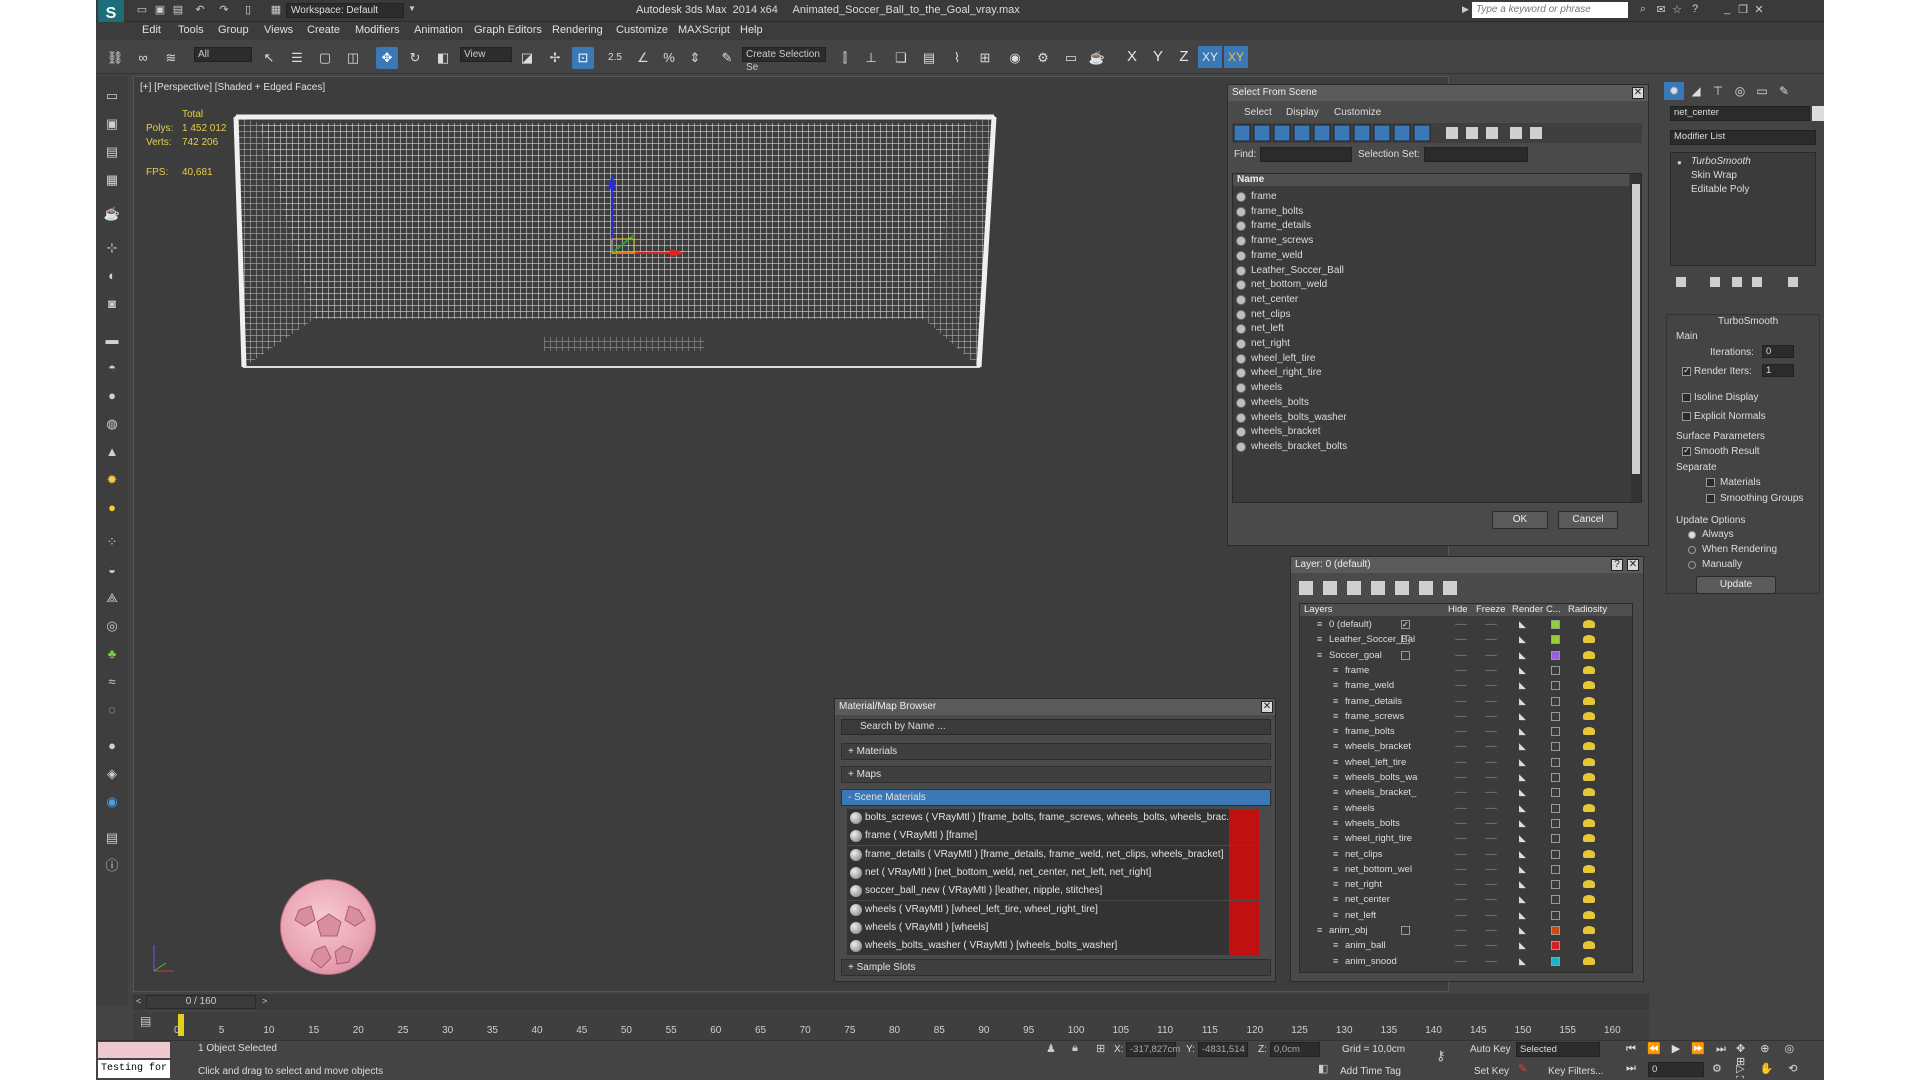  What do you see at coordinates (1491, 1071) in the screenshot?
I see `set-key-button: Set Key` at bounding box center [1491, 1071].